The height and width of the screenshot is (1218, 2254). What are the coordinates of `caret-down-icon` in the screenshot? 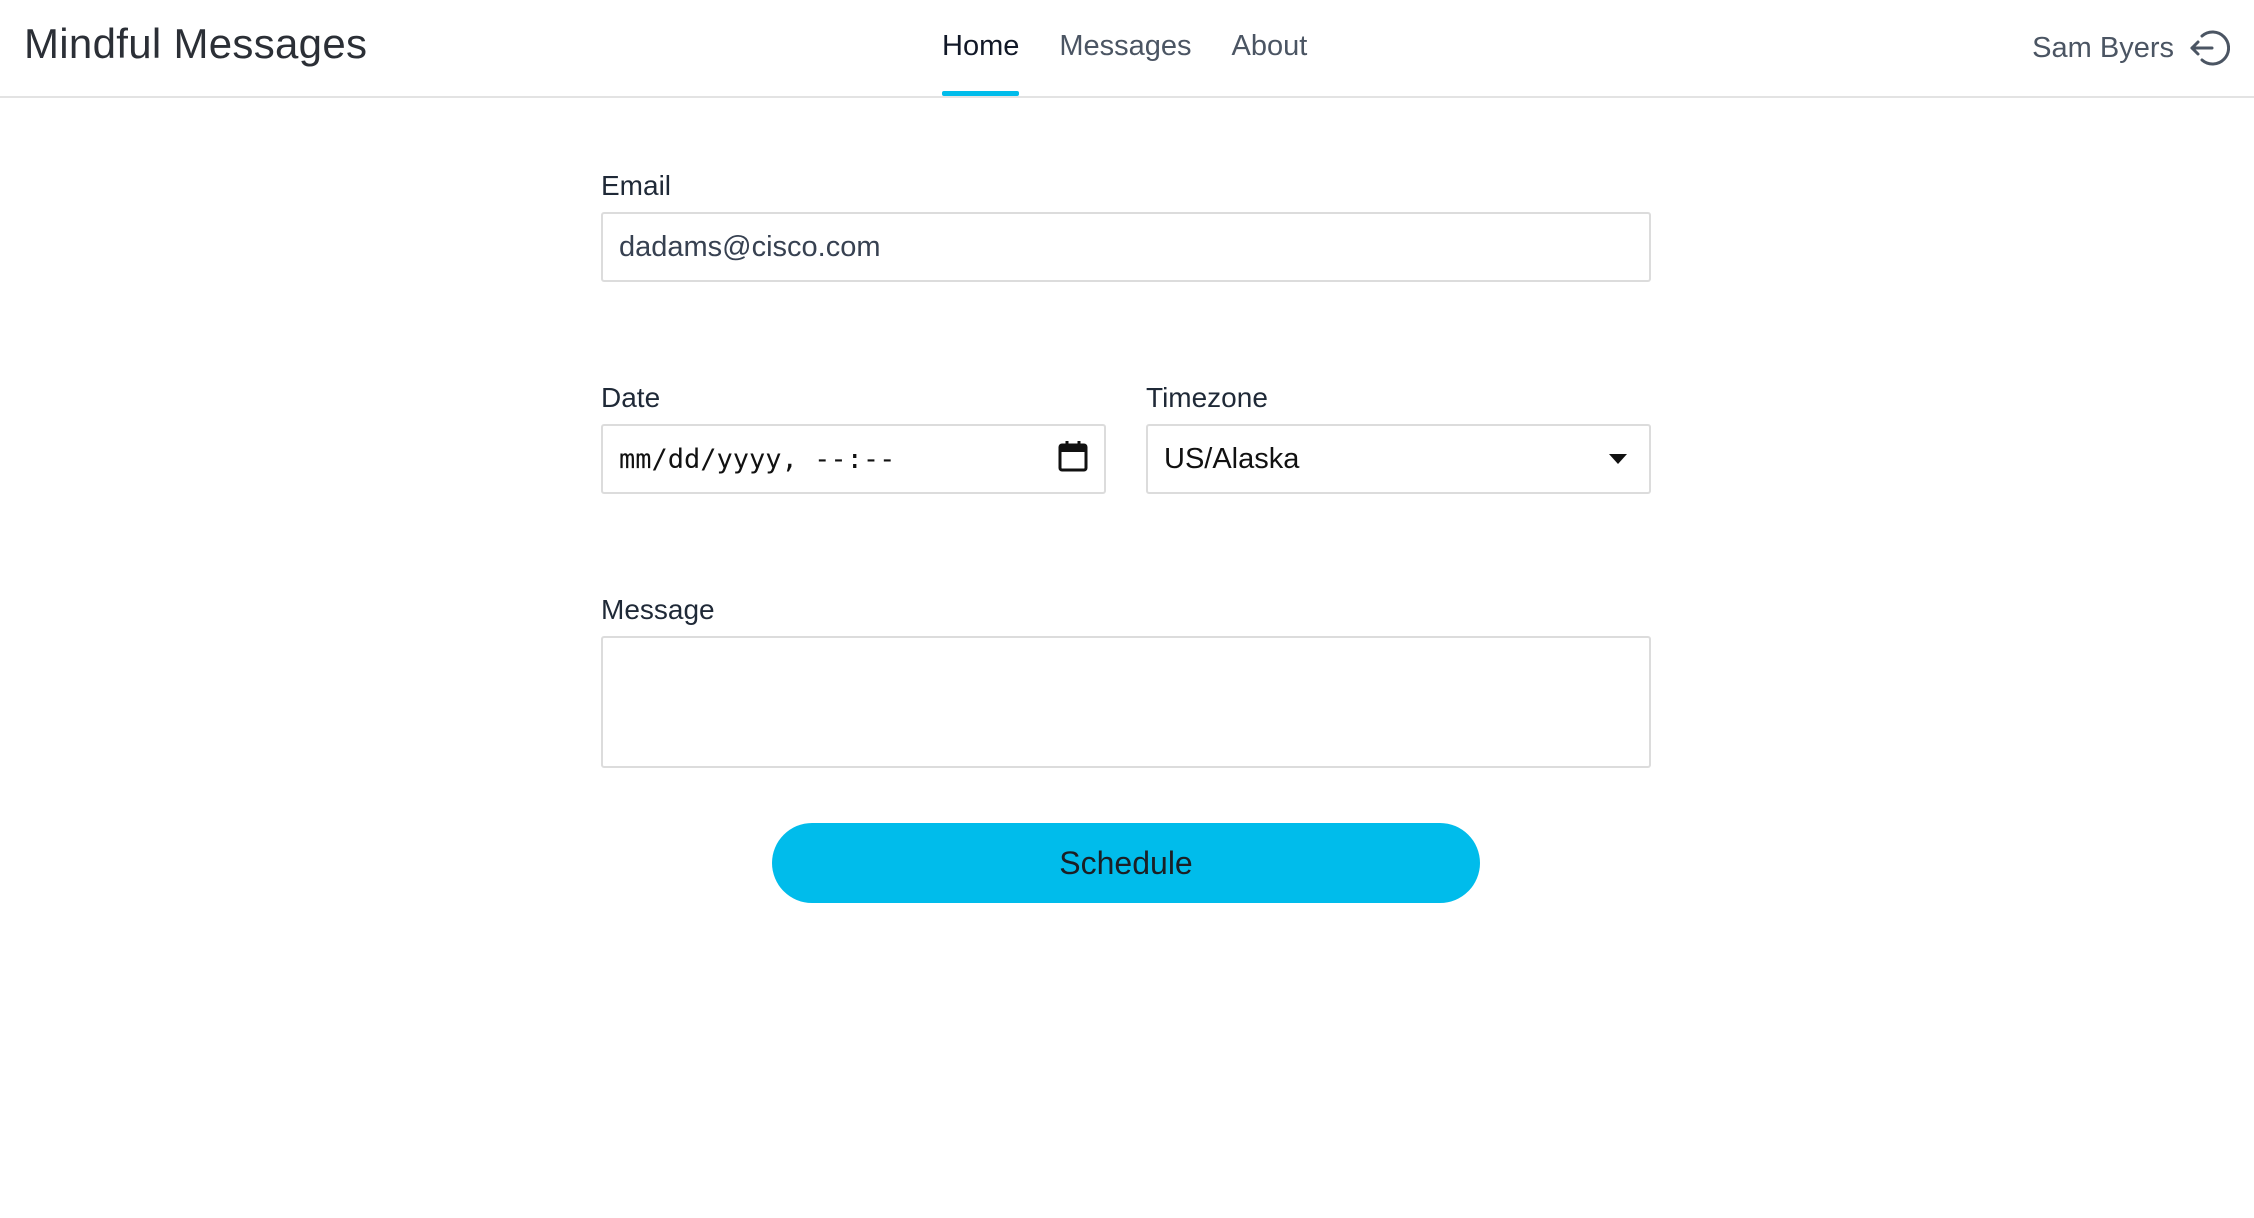 It's located at (1618, 459).